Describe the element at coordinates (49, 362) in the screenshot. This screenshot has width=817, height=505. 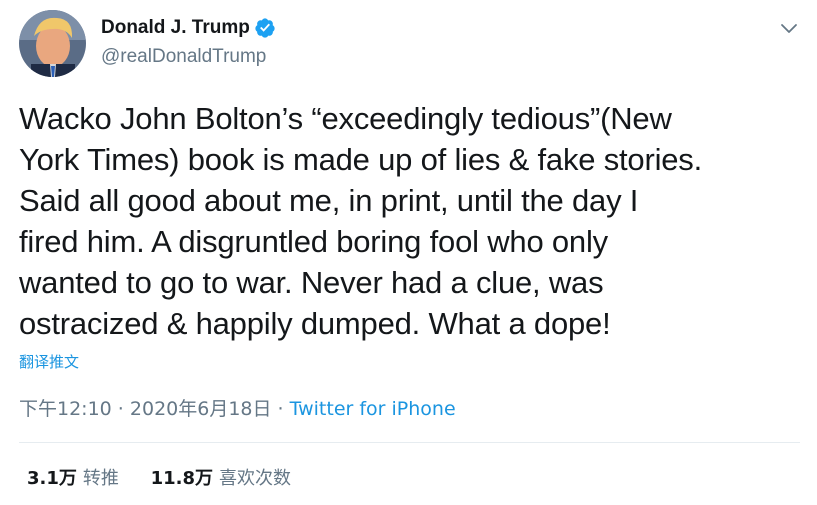
I see `translate-tweet-link: 翻译推文` at that location.